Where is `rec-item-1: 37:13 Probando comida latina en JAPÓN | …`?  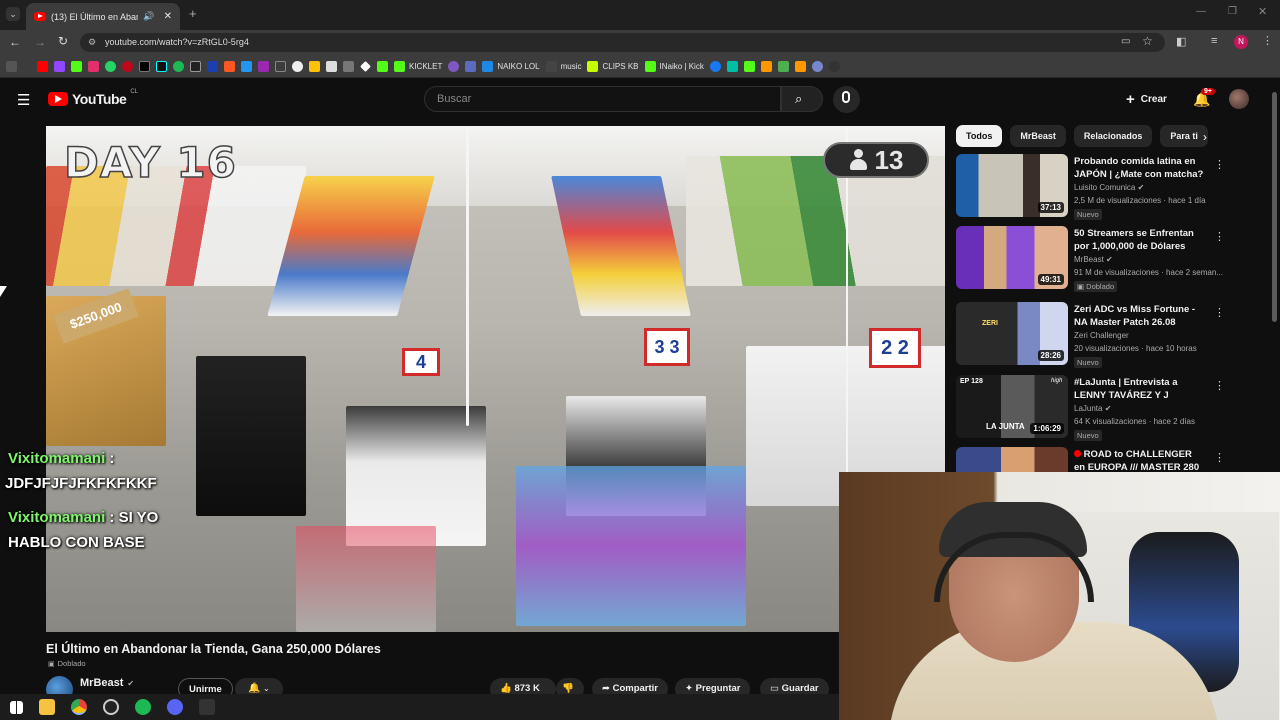 rec-item-1: 37:13 Probando comida latina en JAPÓN | … is located at coordinates (1091, 188).